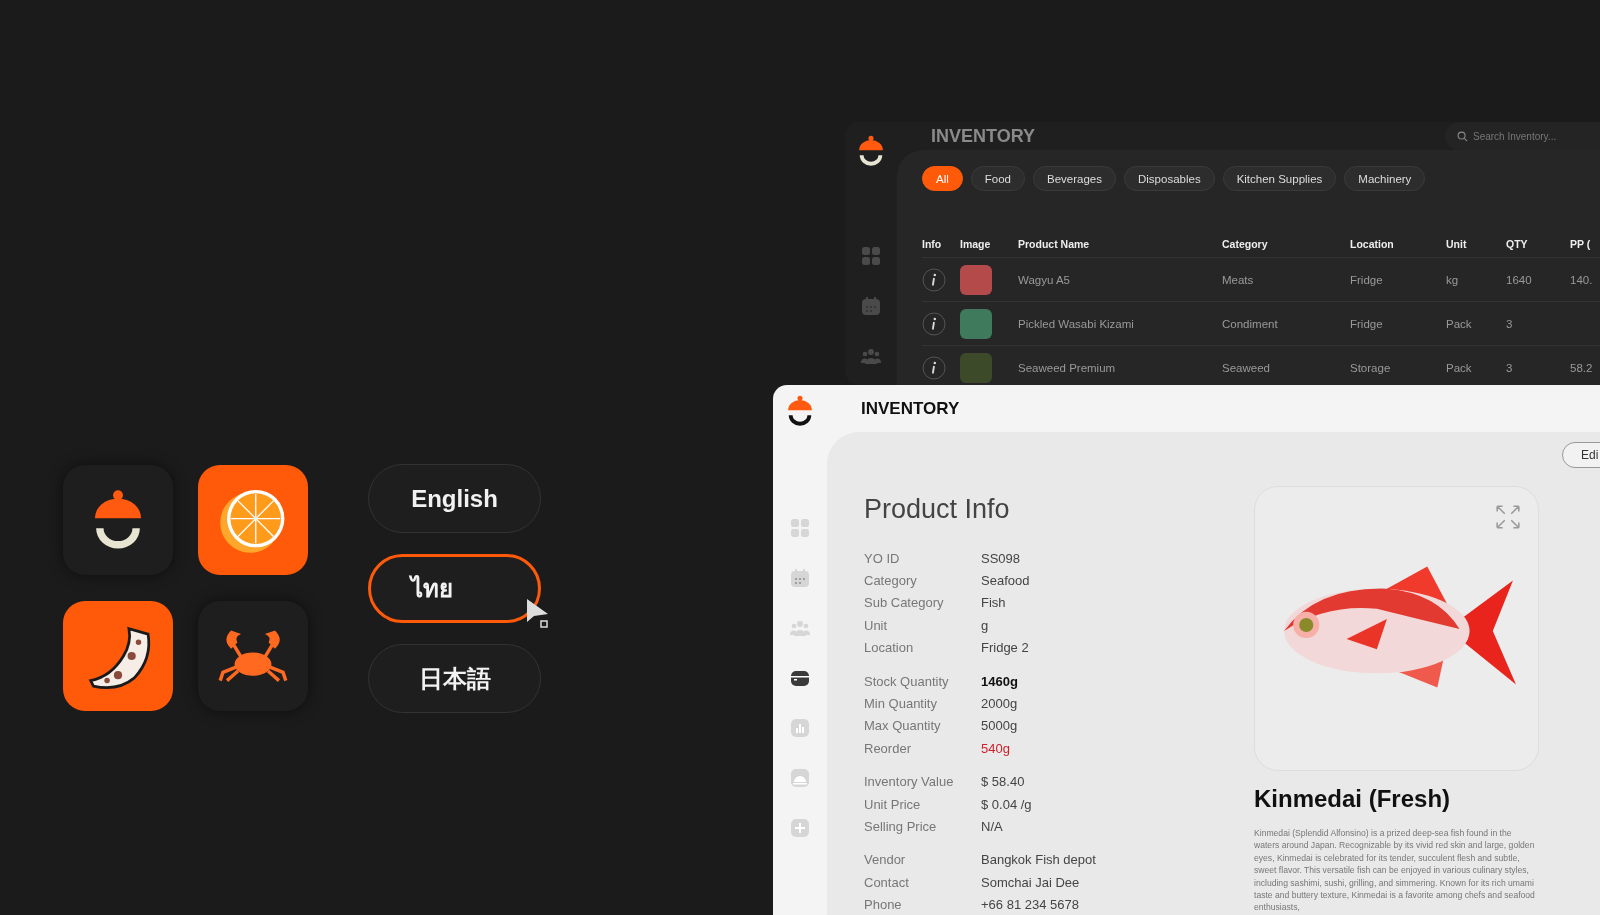 The width and height of the screenshot is (1600, 915). What do you see at coordinates (1044, 279) in the screenshot?
I see `table-cell-text: Wagyu A5` at bounding box center [1044, 279].